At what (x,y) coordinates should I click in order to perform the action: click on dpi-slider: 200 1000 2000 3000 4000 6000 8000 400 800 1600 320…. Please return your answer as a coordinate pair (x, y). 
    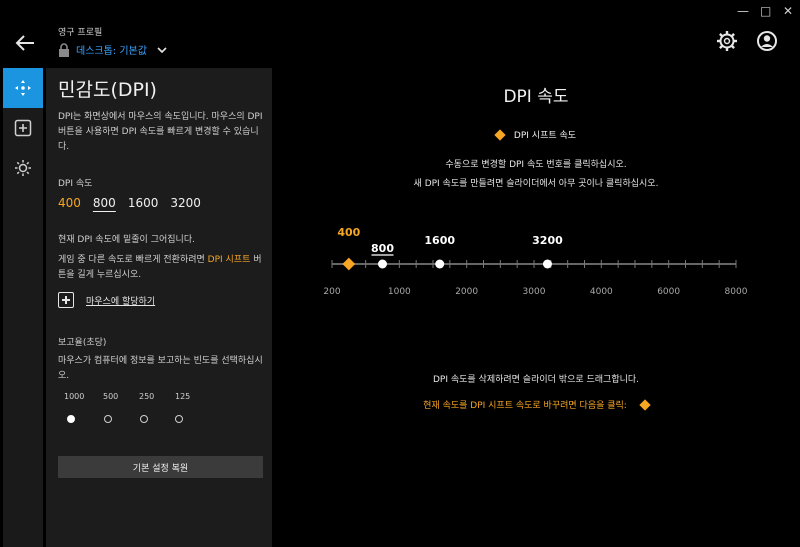
    Looking at the image, I should click on (540, 265).